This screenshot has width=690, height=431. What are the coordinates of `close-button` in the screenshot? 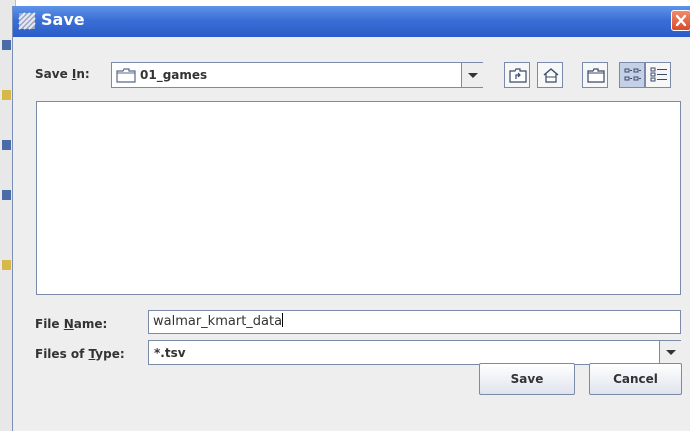 It's located at (680, 20).